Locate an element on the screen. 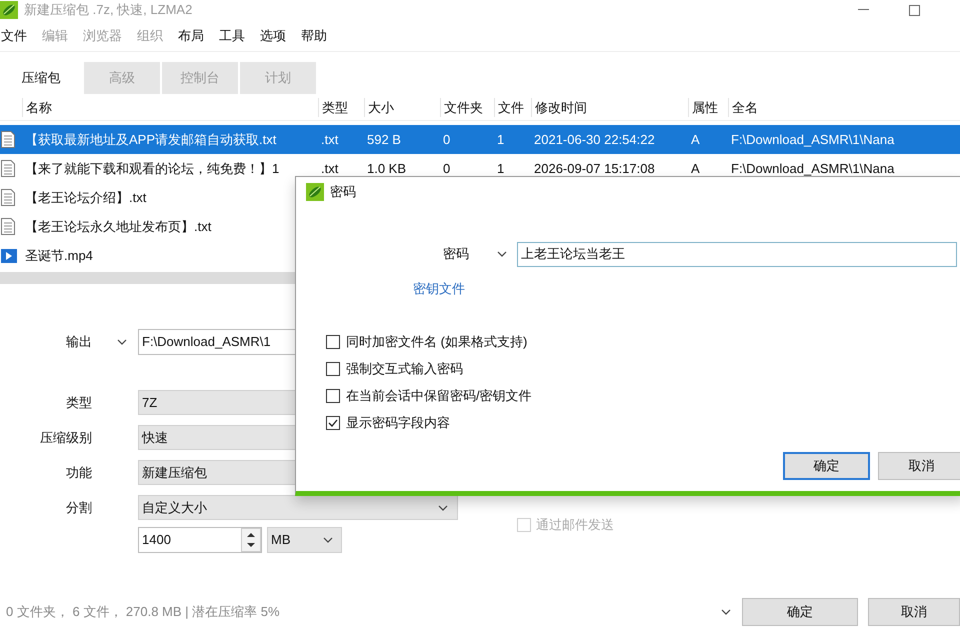  table-cell-text: 【老王论坛永久地址发布页】.txt is located at coordinates (118, 227).